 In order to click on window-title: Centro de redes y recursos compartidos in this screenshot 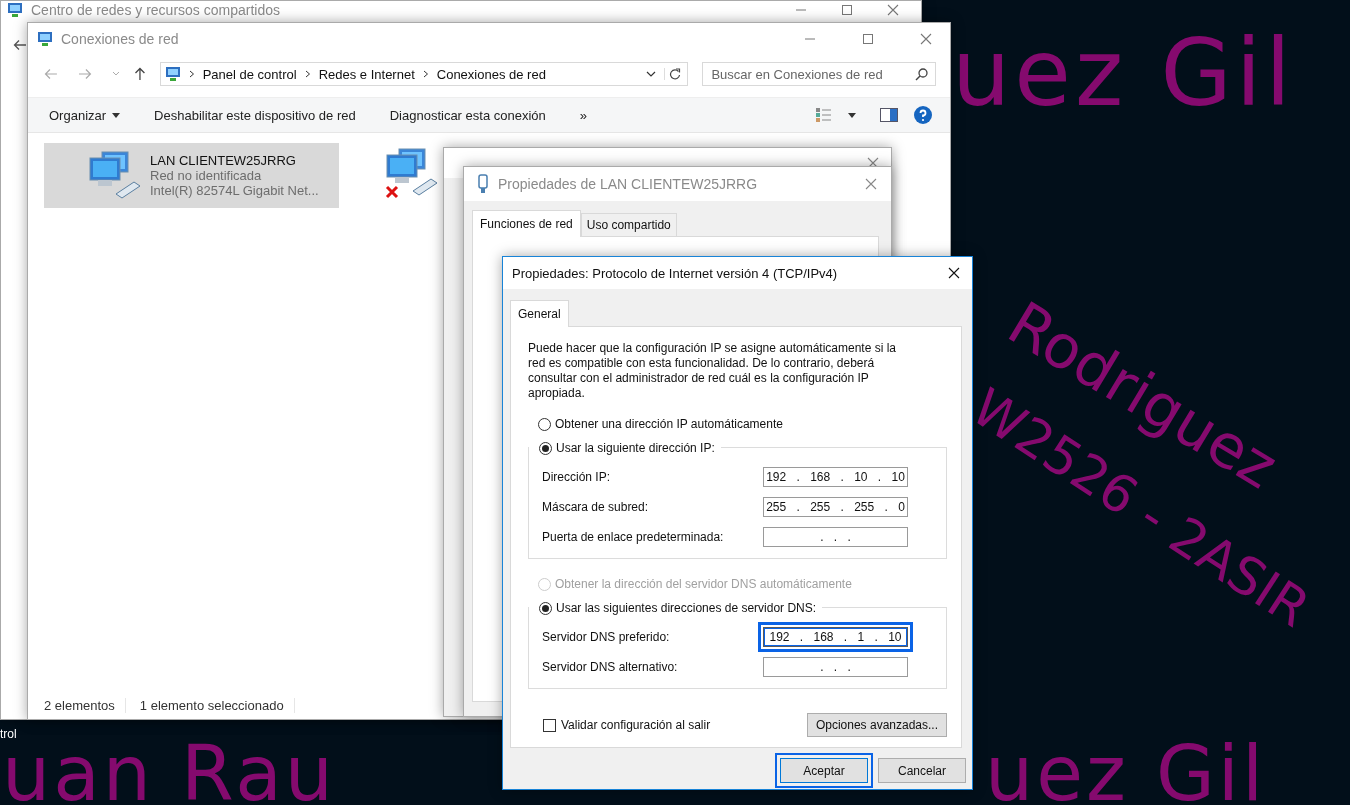, I will do `click(155, 10)`.